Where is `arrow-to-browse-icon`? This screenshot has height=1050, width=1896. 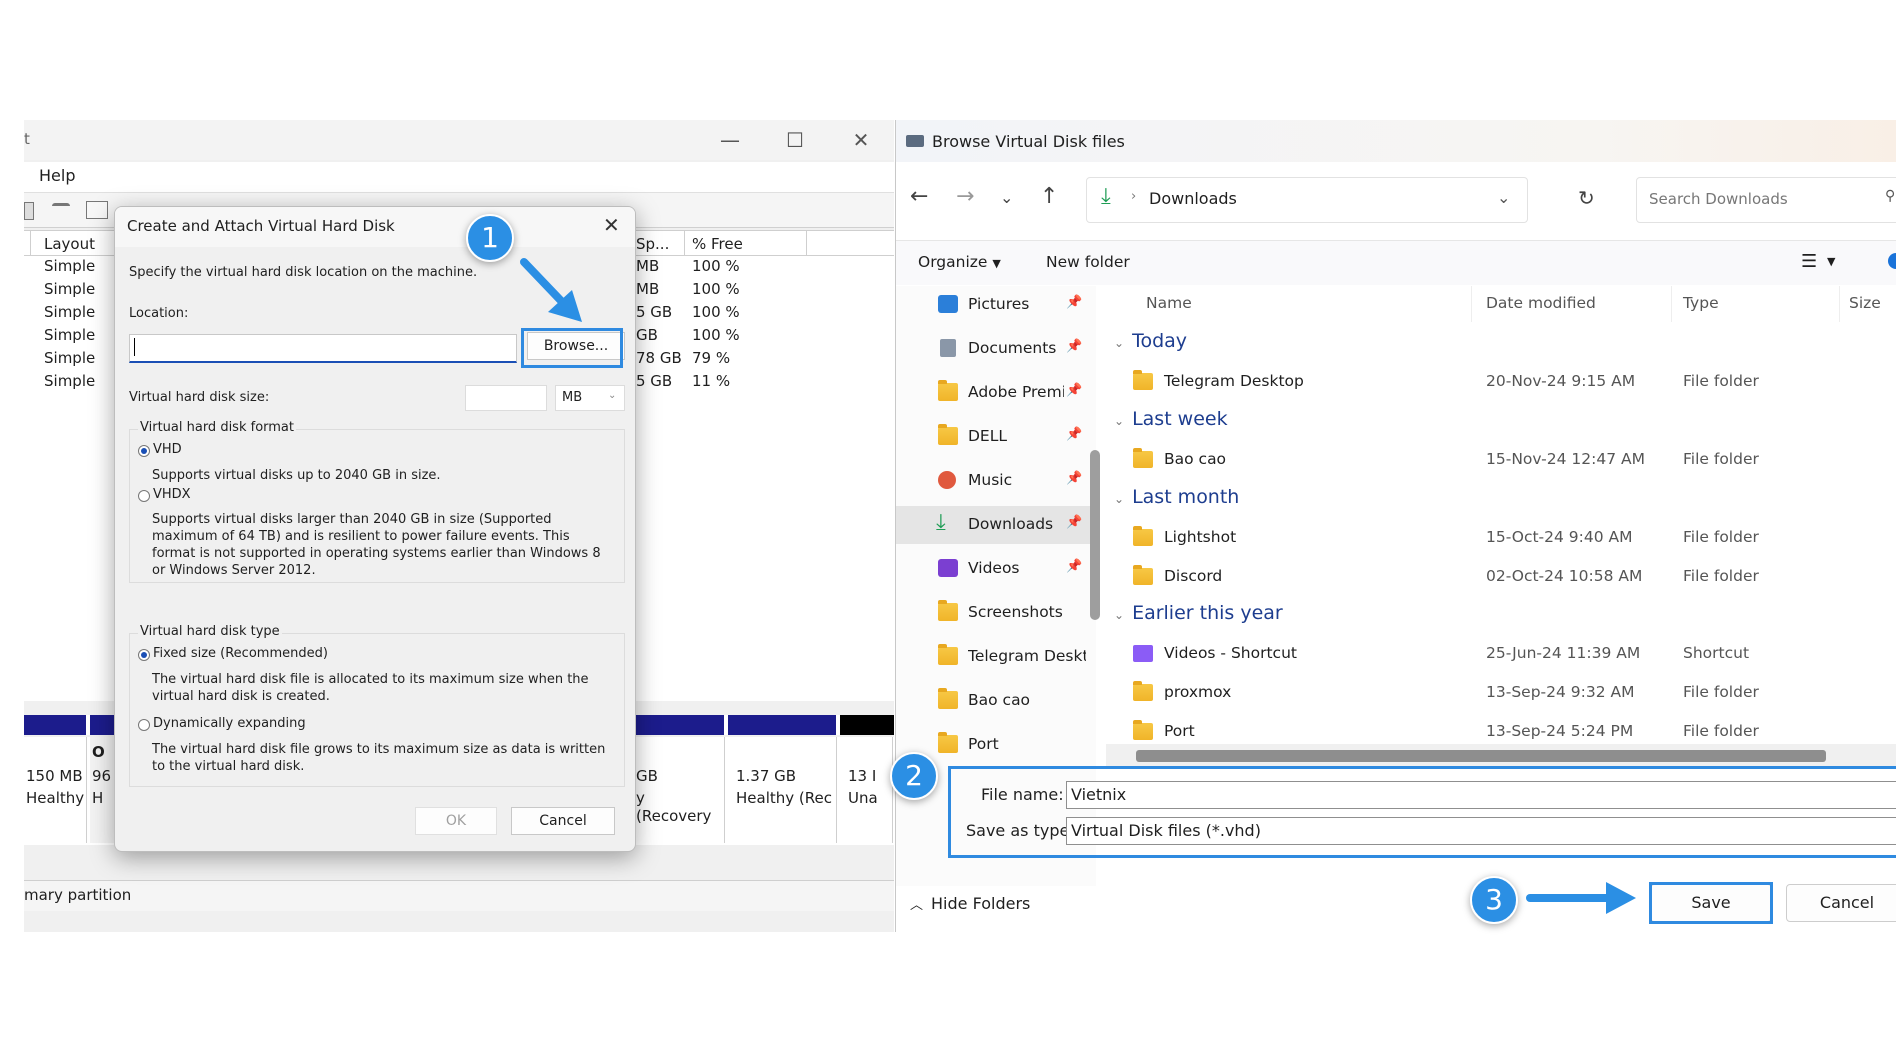 arrow-to-browse-icon is located at coordinates (551, 290).